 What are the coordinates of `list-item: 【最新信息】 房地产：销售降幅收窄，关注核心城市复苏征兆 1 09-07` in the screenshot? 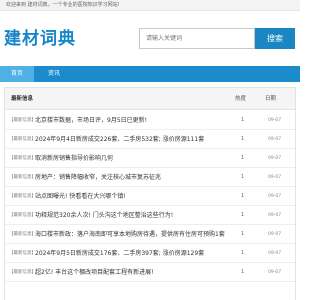 It's located at (150, 177).